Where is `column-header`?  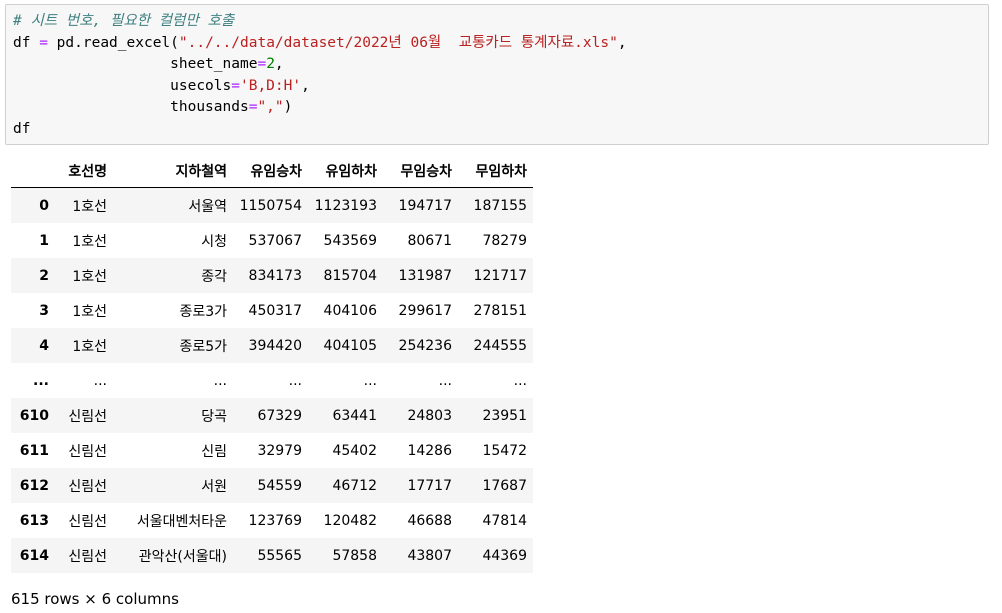
column-header is located at coordinates (33, 171).